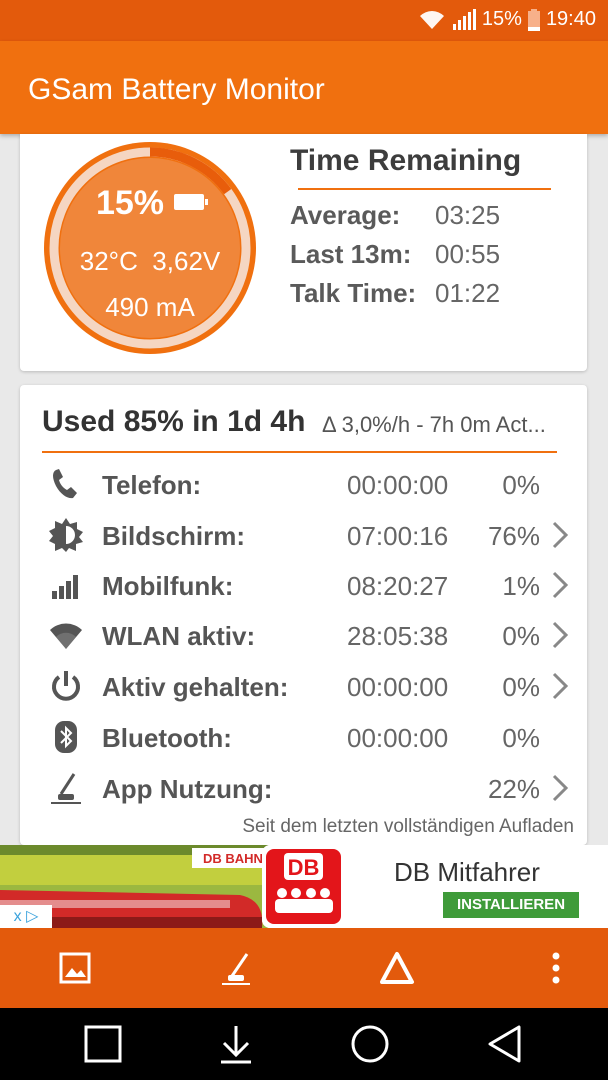 The width and height of the screenshot is (608, 1080). What do you see at coordinates (186, 261) in the screenshot?
I see `battery-voltage: 3,62V` at bounding box center [186, 261].